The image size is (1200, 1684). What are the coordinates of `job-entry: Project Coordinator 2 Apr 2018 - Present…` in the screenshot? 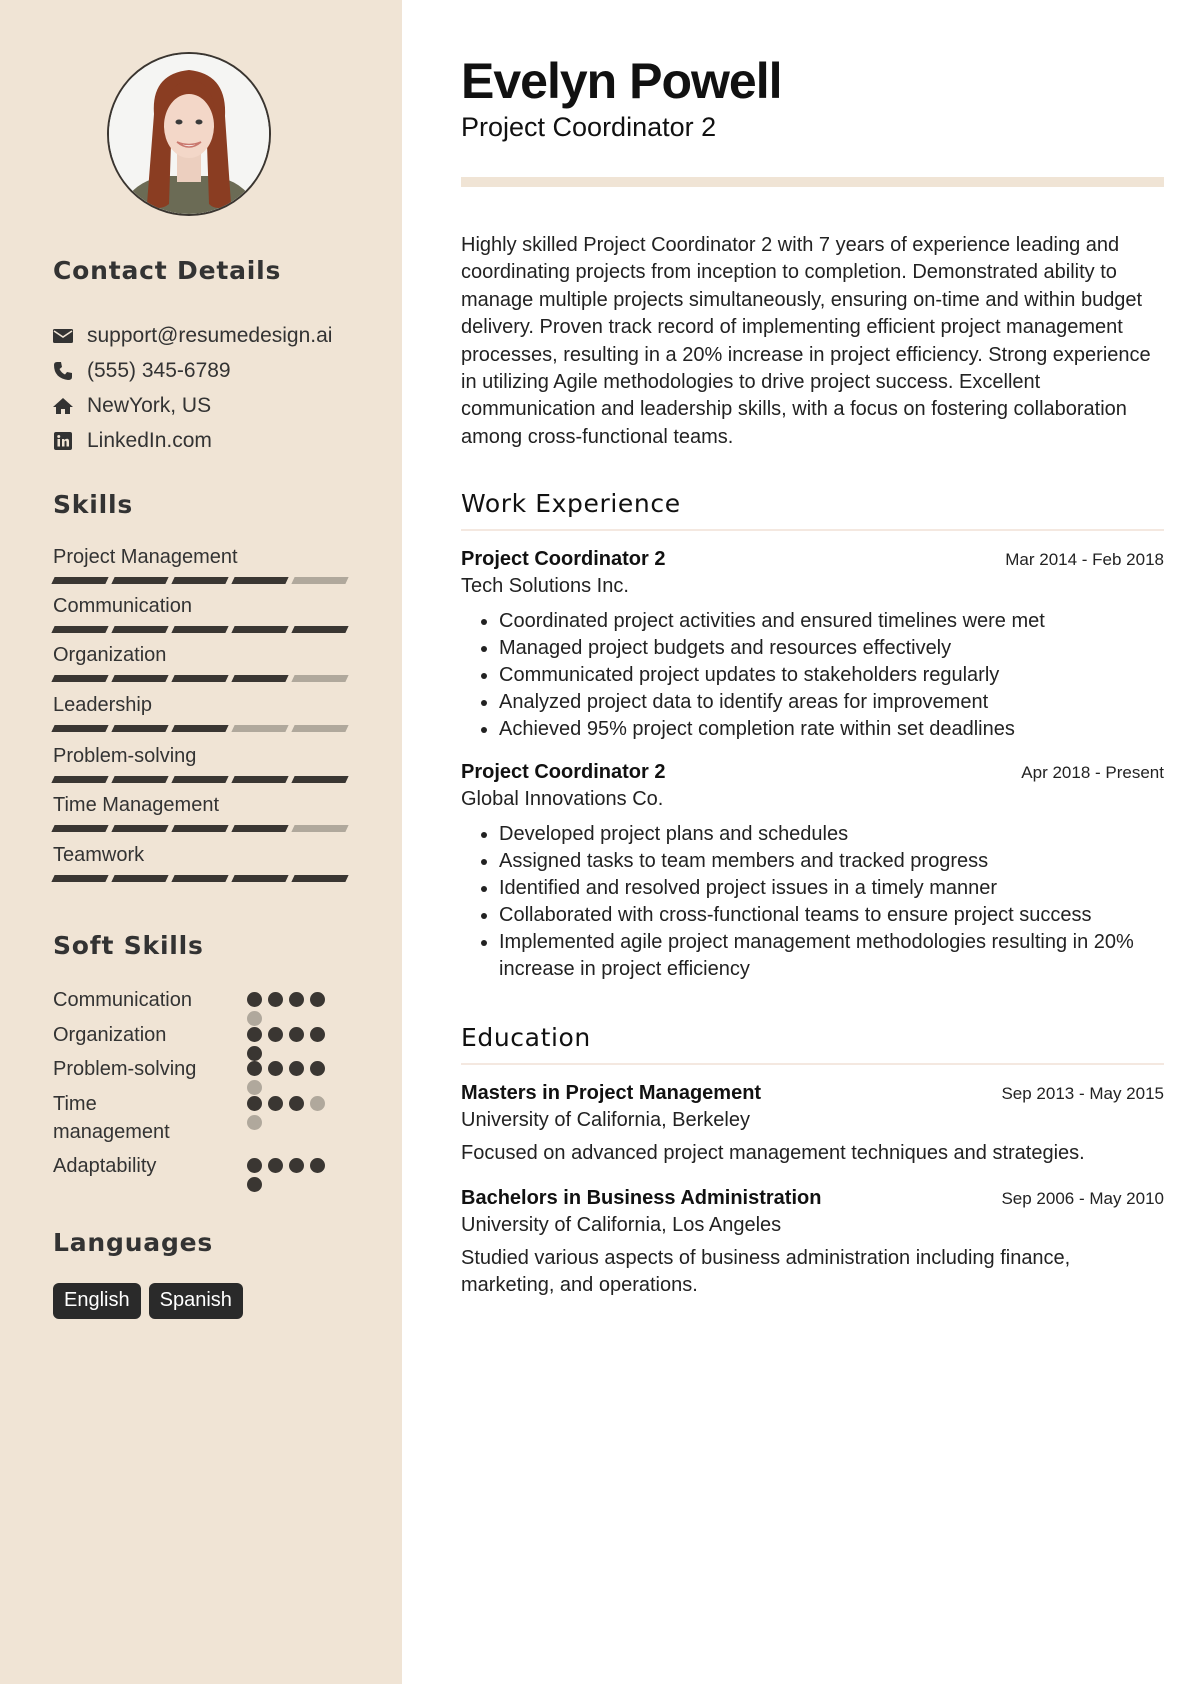 It's located at (812, 872).